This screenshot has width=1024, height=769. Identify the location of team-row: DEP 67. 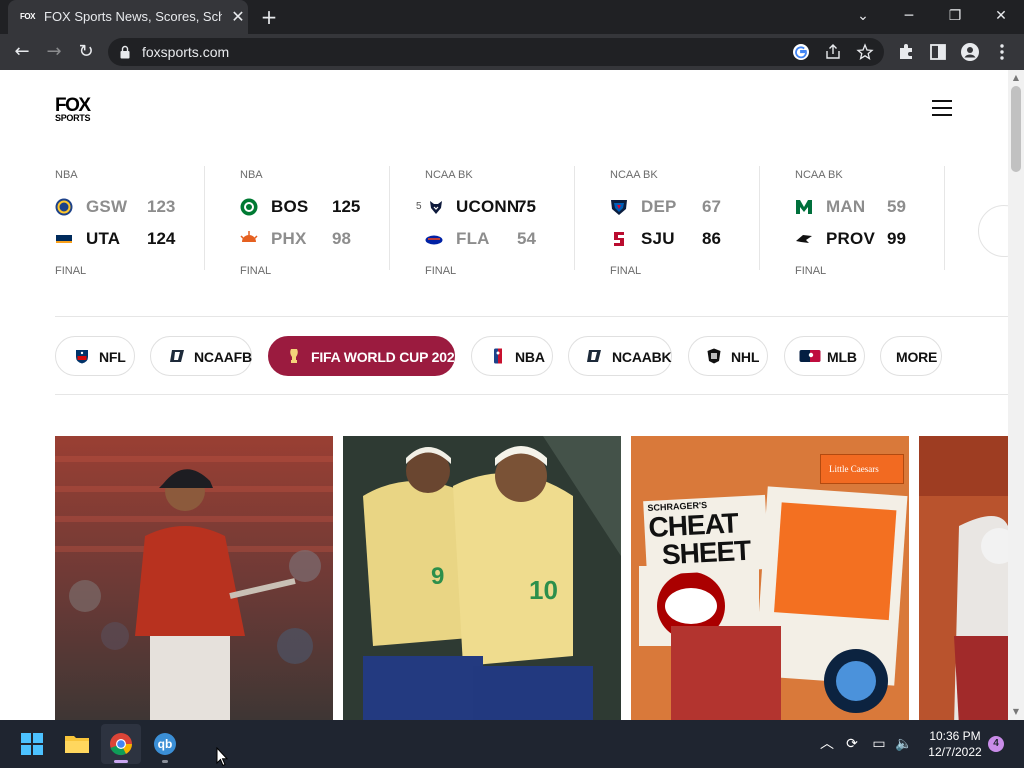
(685, 207).